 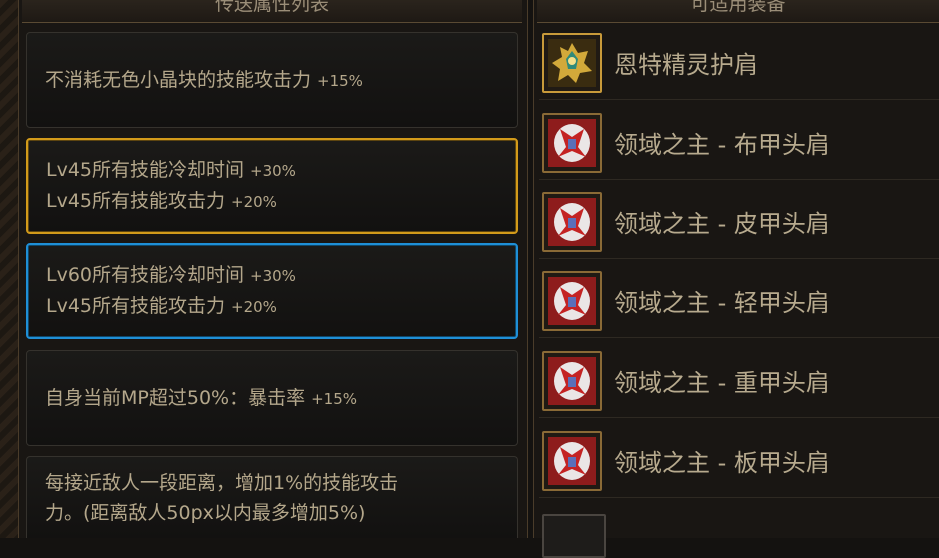 I want to click on option-line: Lv60所有技能冷却时间 +30%, so click(x=281, y=275).